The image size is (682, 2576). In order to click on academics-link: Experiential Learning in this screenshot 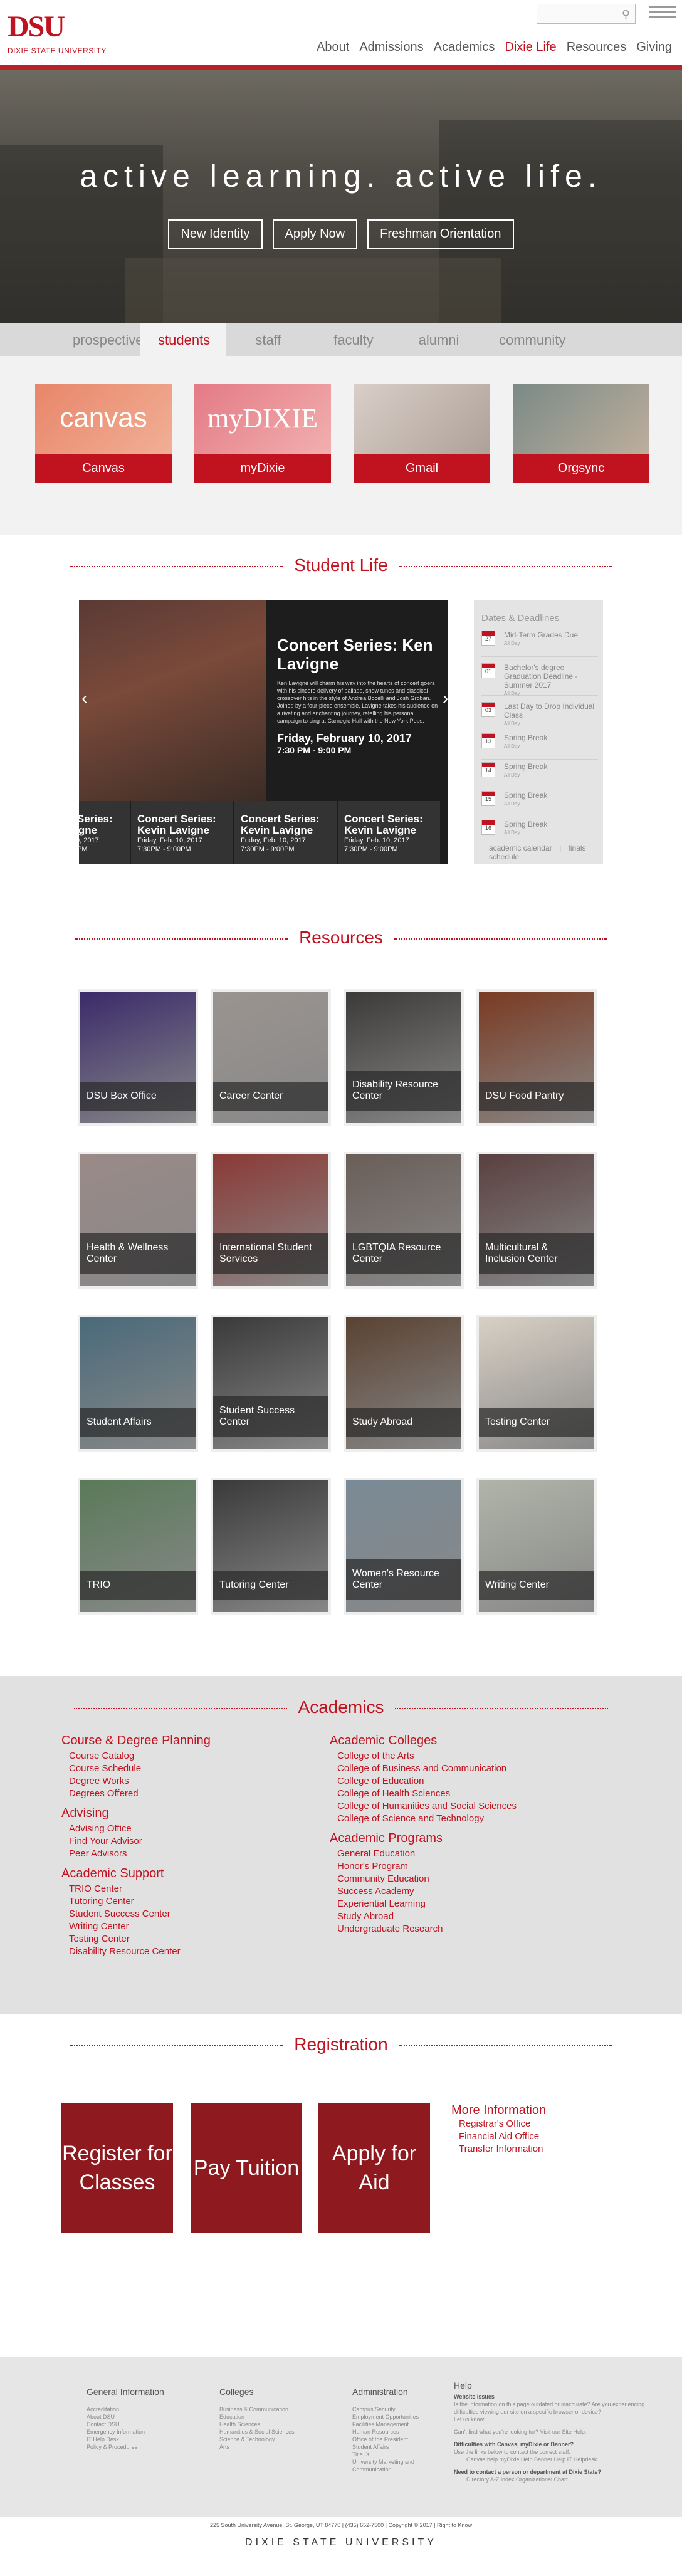, I will do `click(390, 1904)`.